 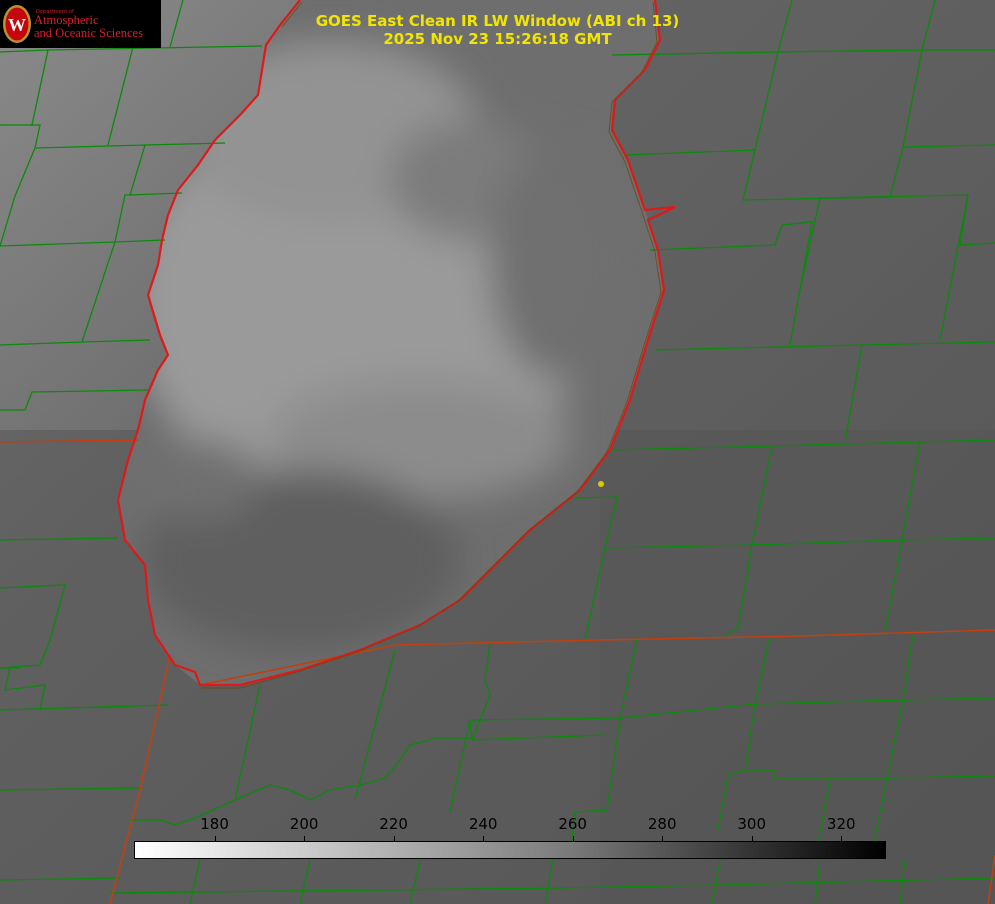 What do you see at coordinates (393, 824) in the screenshot?
I see `colorbar-tick-label: 220` at bounding box center [393, 824].